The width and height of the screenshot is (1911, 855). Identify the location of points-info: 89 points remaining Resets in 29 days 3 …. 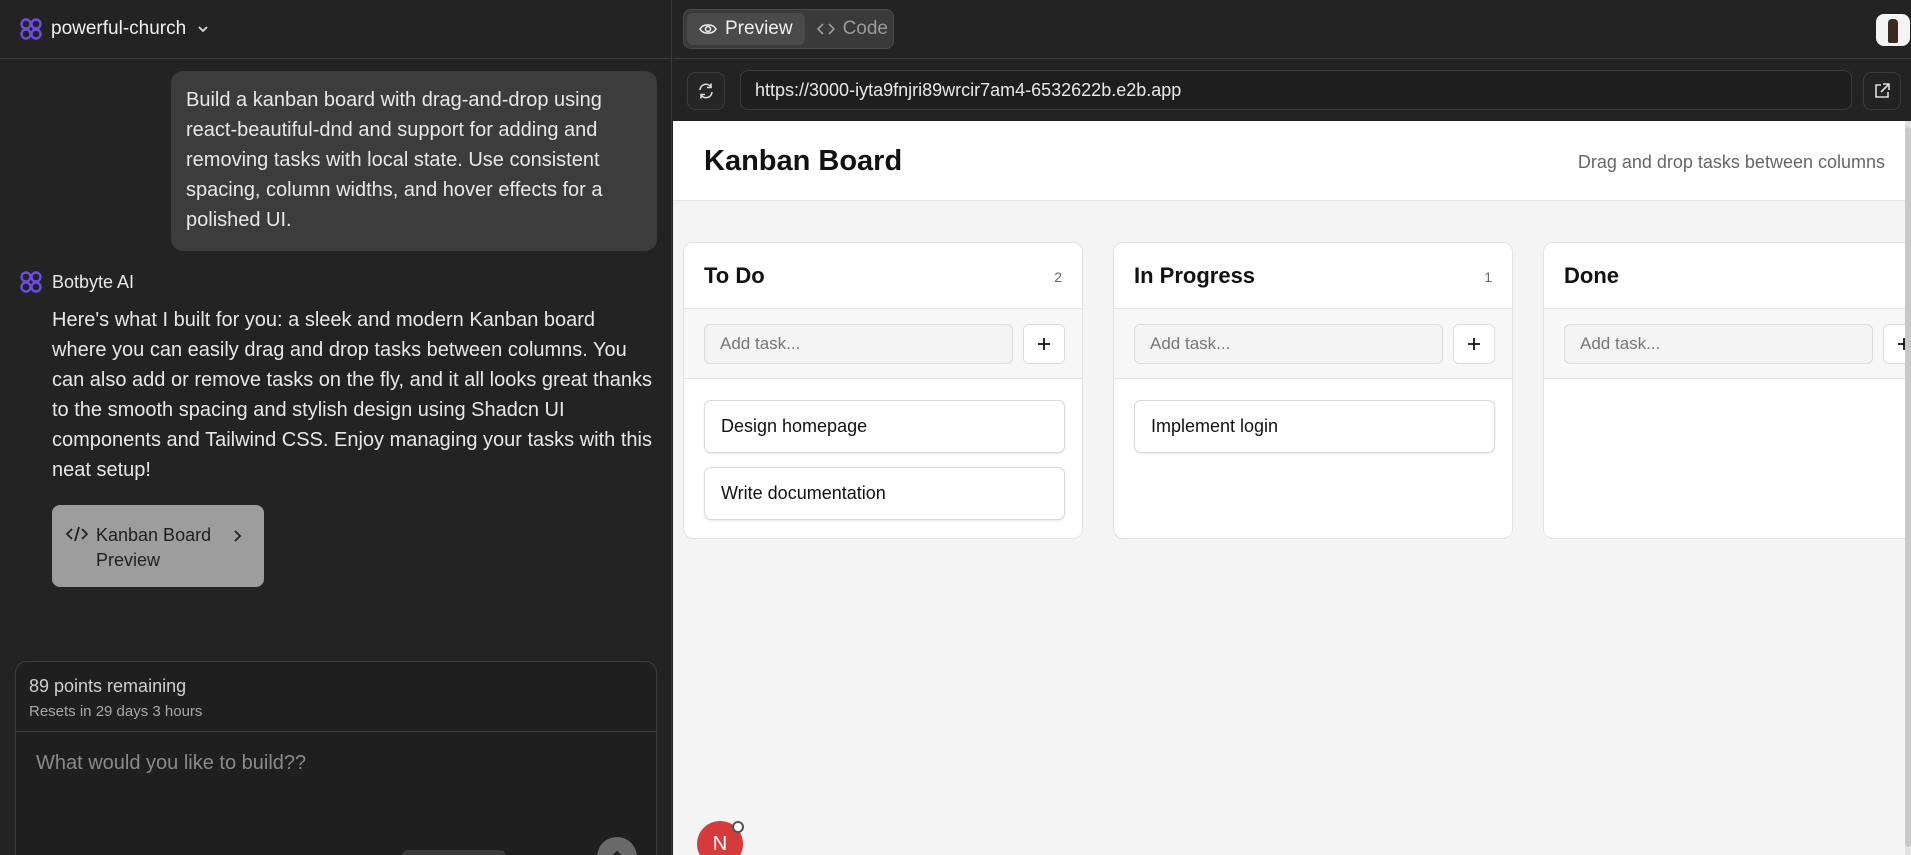
(336, 697).